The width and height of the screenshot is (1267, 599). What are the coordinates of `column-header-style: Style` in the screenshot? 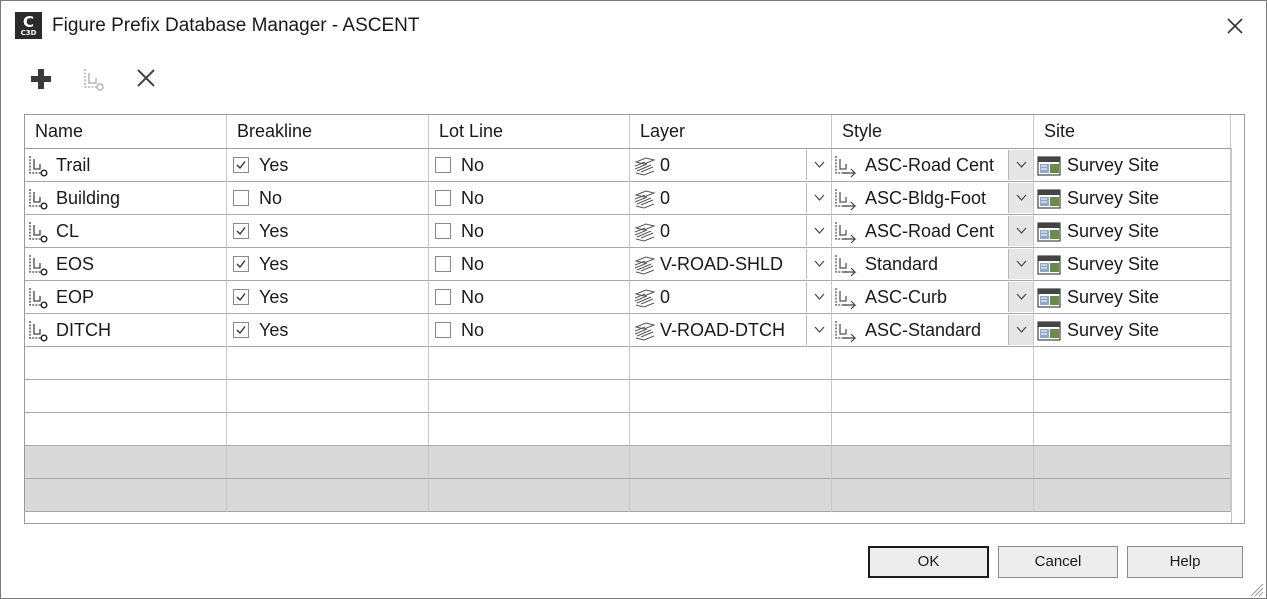 It's located at (933, 131).